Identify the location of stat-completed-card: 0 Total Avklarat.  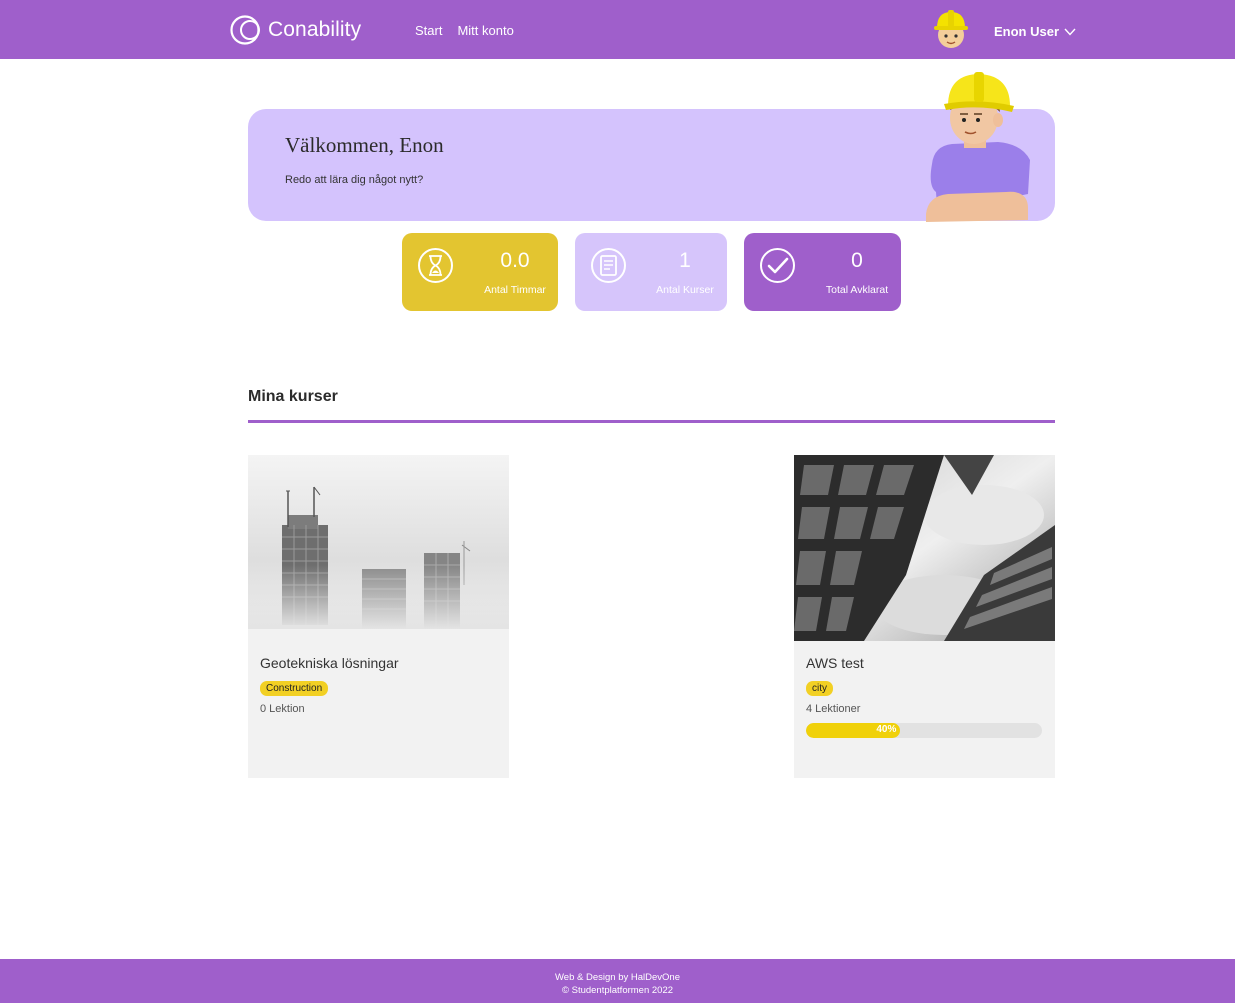
(822, 272).